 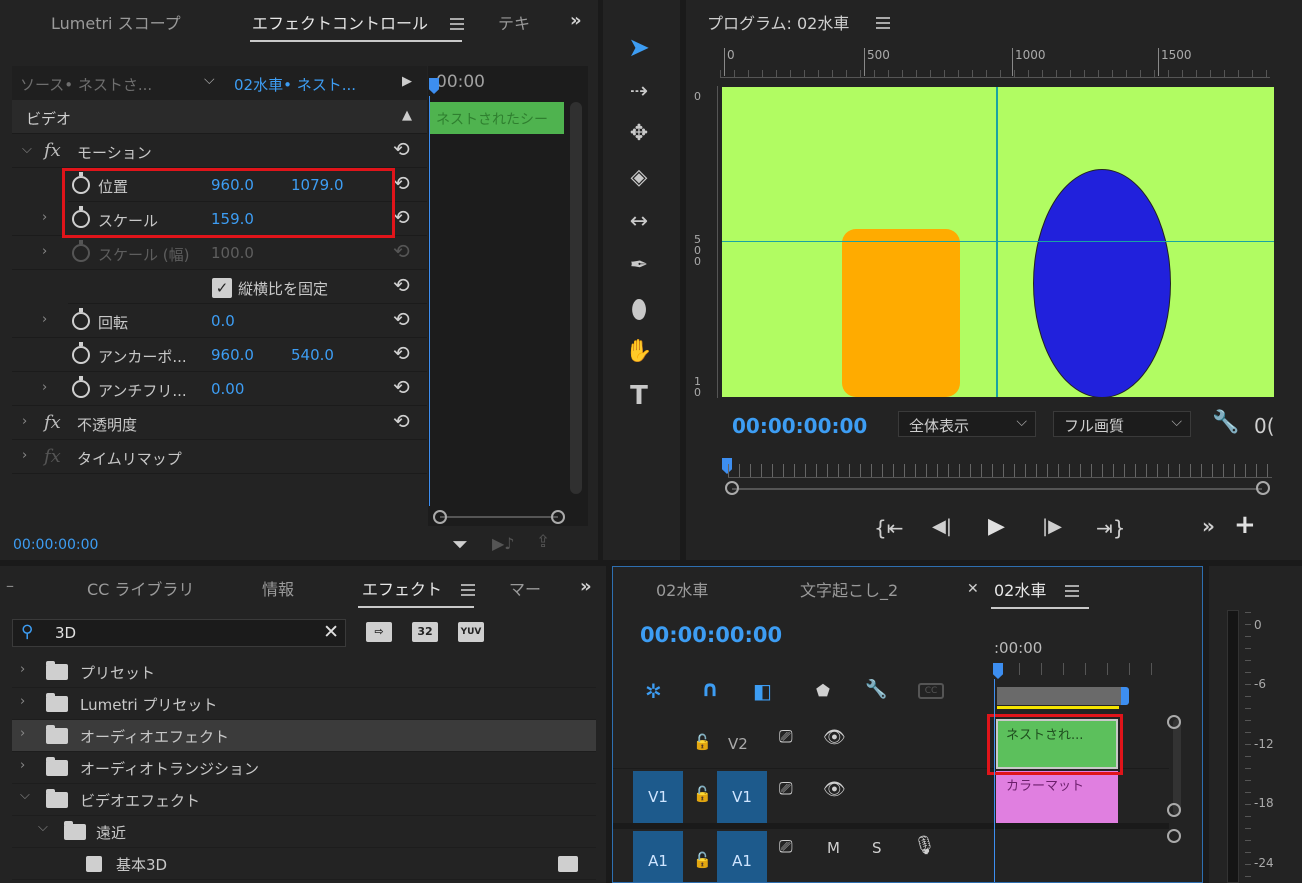 I want to click on tab-sequence-02-active: 02水車, so click(x=1020, y=589).